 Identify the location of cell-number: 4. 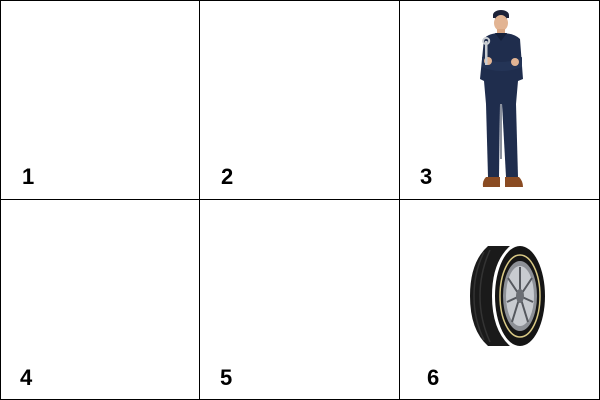
(26, 377).